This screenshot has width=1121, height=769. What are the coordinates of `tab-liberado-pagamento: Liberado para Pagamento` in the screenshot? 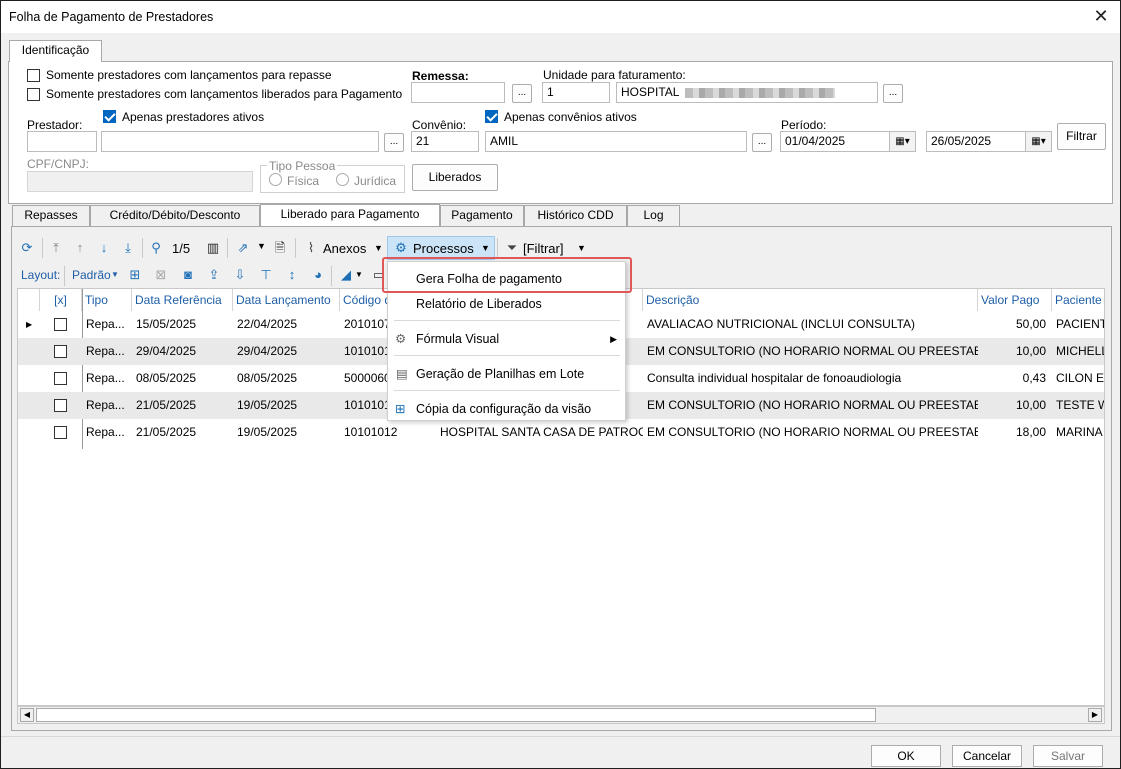 It's located at (350, 215).